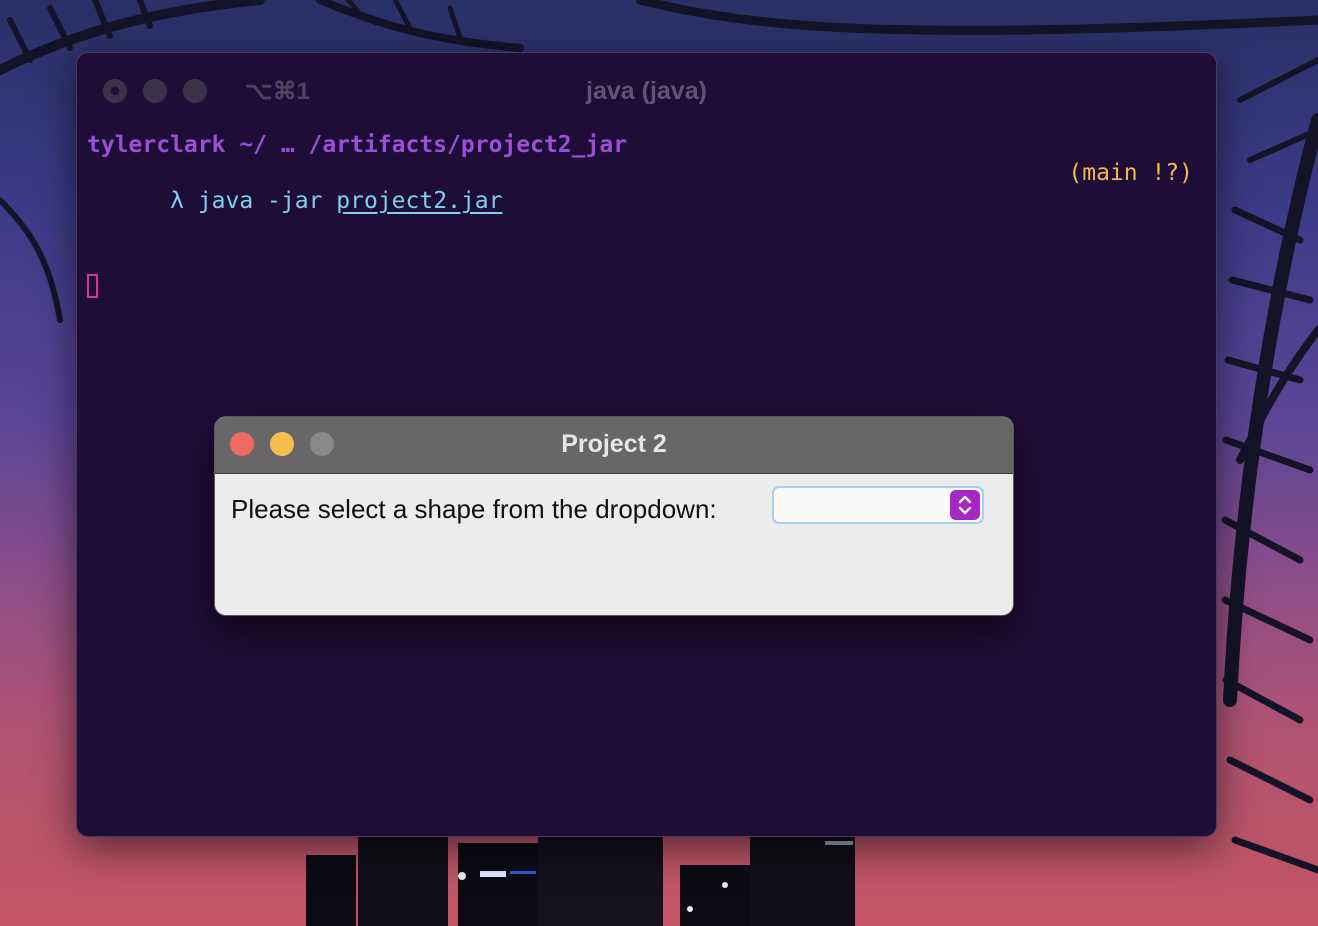 The image size is (1318, 926). What do you see at coordinates (1130, 173) in the screenshot?
I see `git-status: (main !?)` at bounding box center [1130, 173].